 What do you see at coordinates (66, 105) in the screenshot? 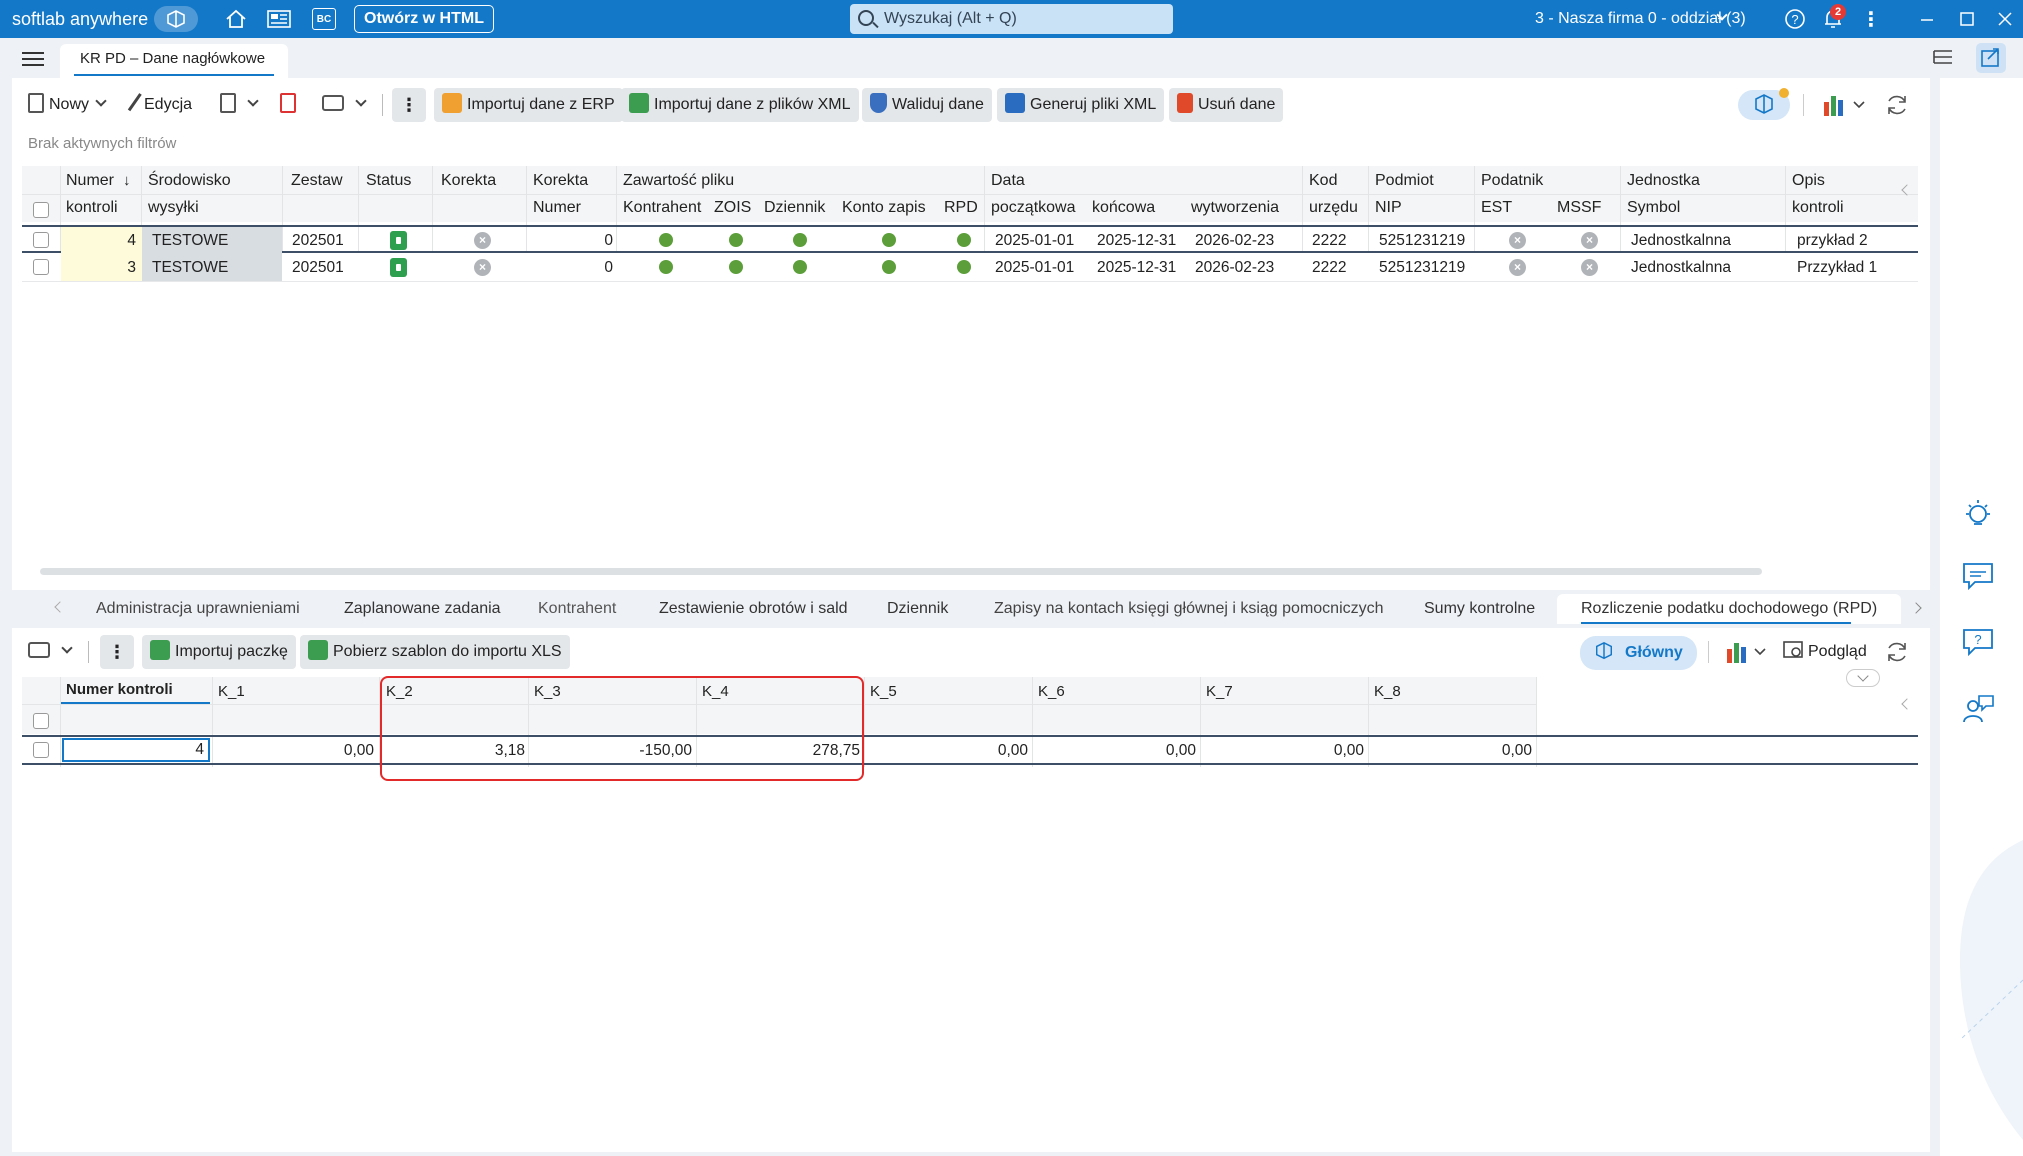
I see `new-button: Nowy` at bounding box center [66, 105].